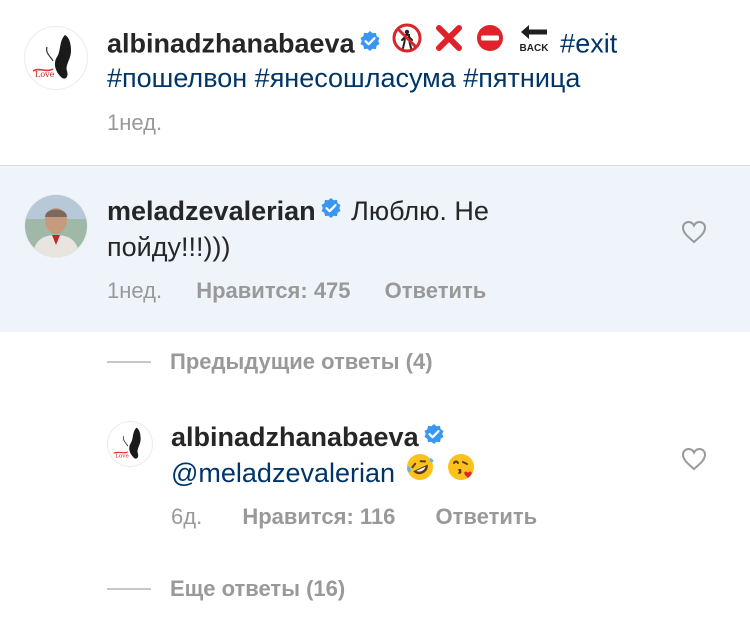 This screenshot has height=623, width=750. I want to click on back-arrow-icon: BACK, so click(534, 42).